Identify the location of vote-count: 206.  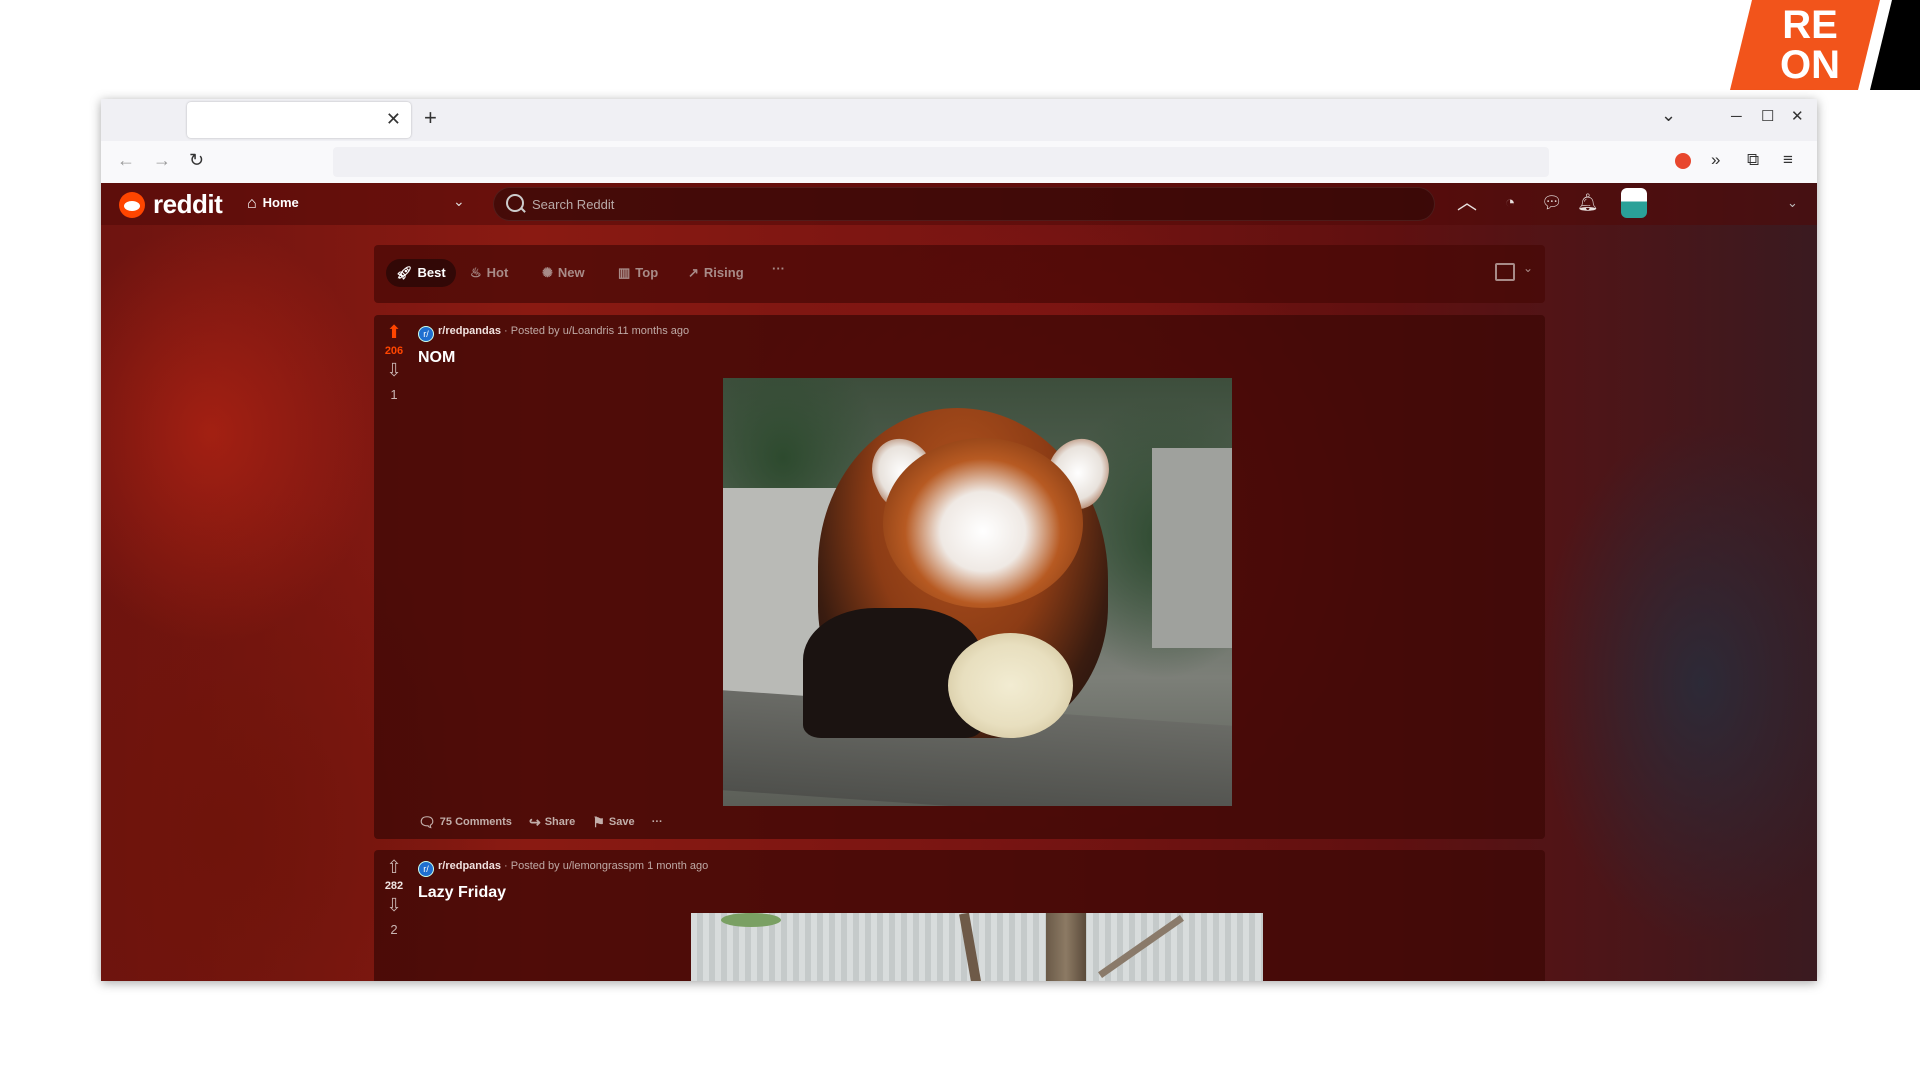
(394, 351).